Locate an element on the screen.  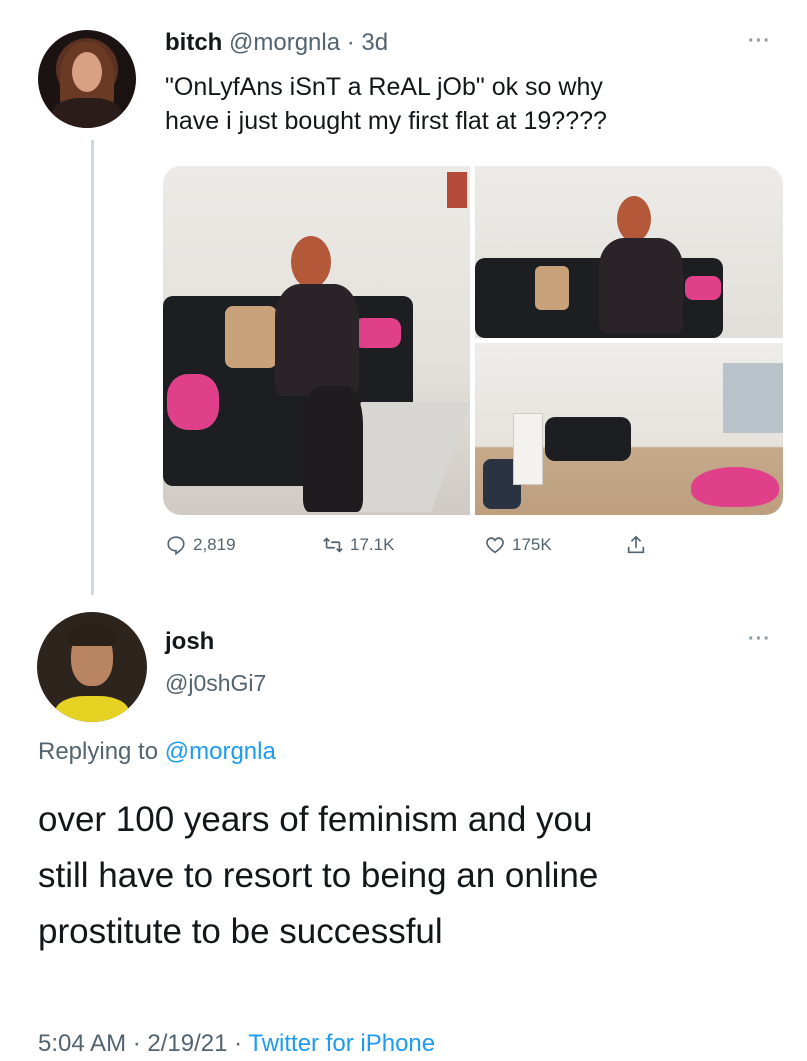
reply-action: 2,819 is located at coordinates (200, 545).